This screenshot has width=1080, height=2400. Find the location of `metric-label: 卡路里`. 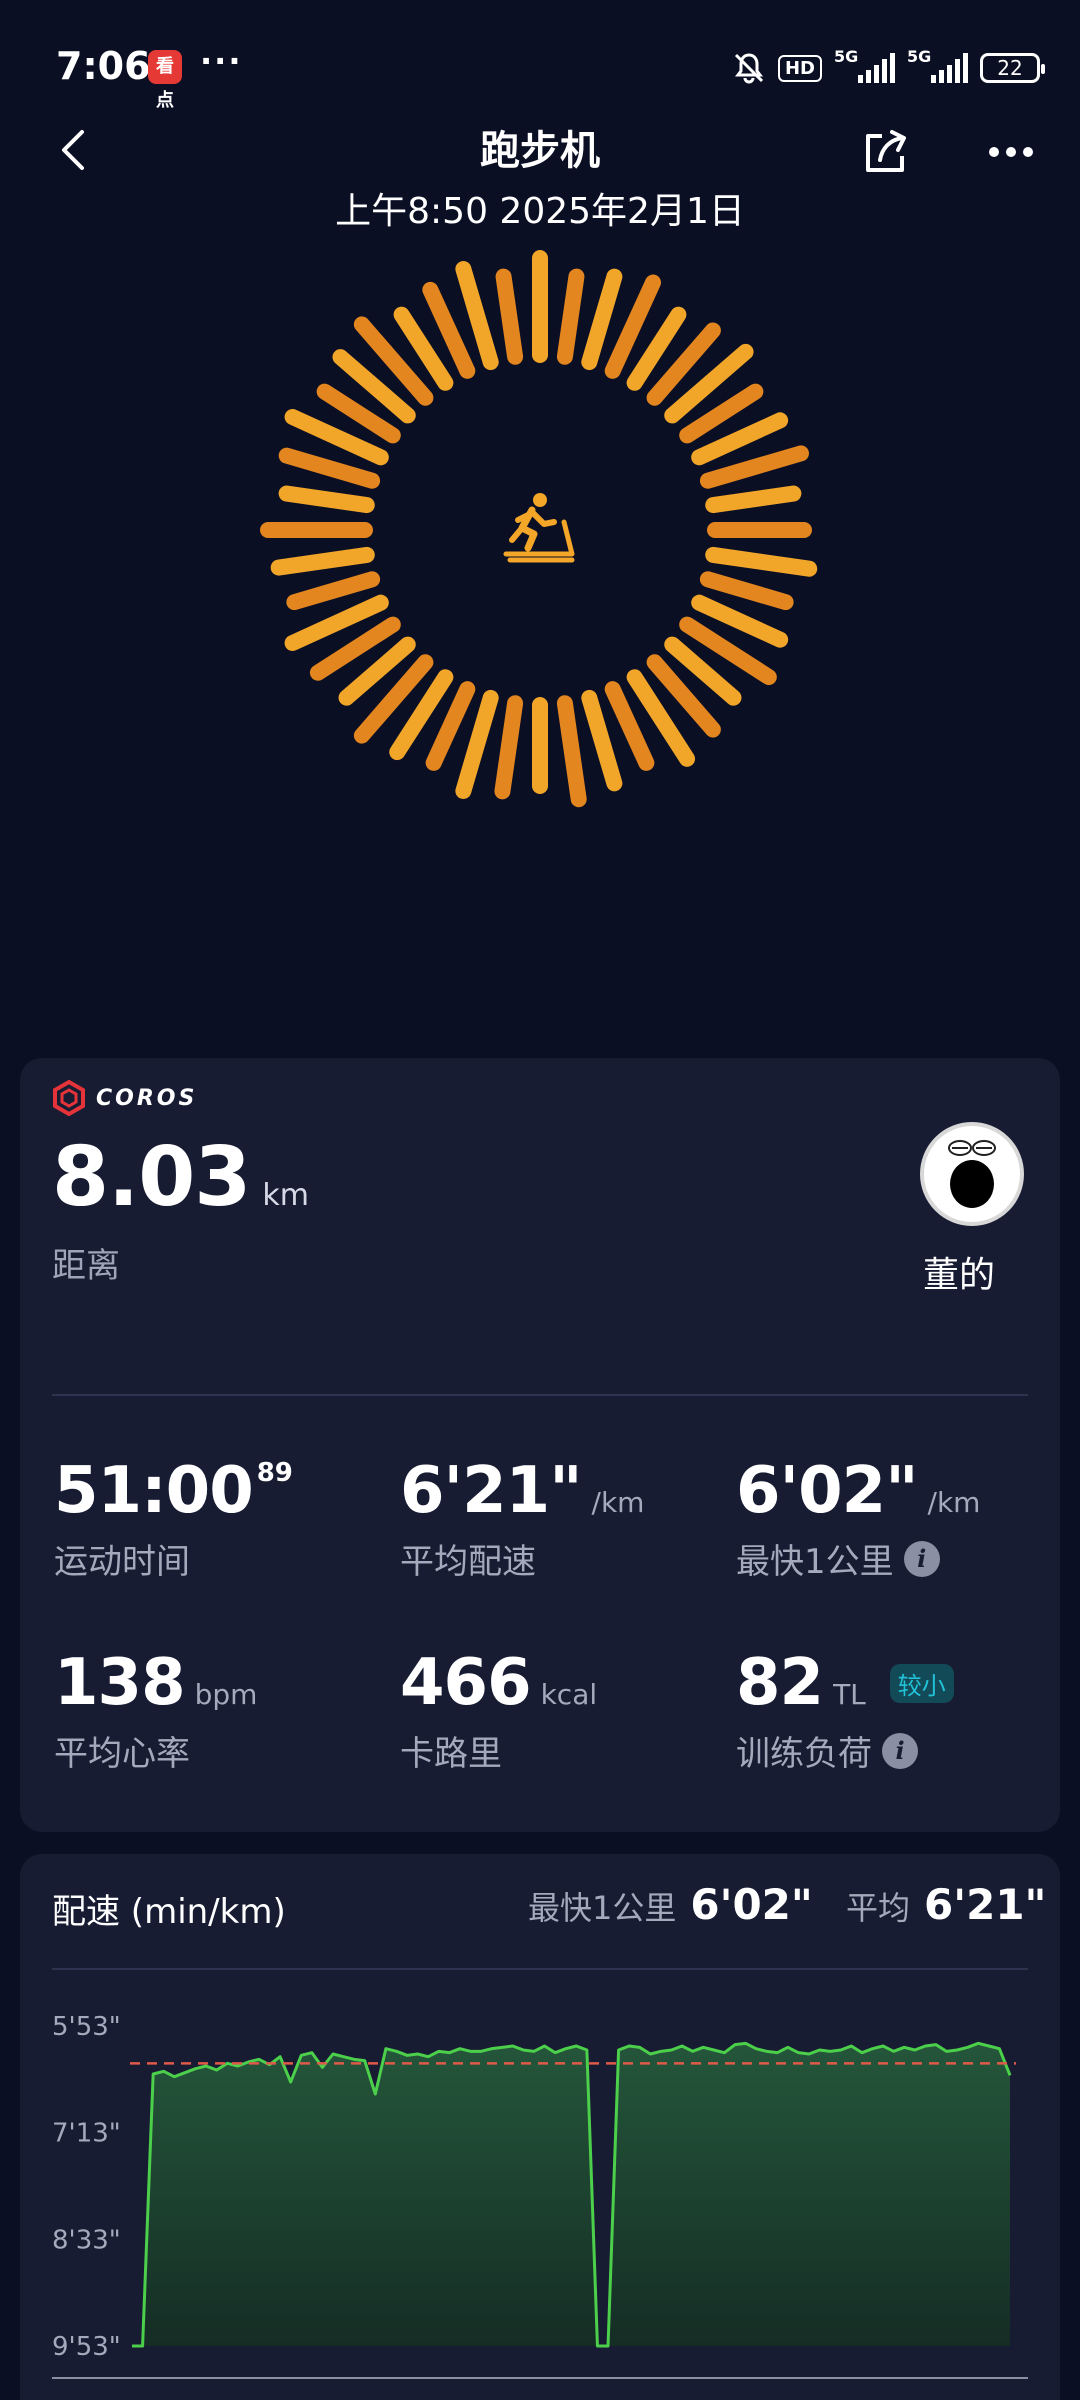

metric-label: 卡路里 is located at coordinates (451, 1754).